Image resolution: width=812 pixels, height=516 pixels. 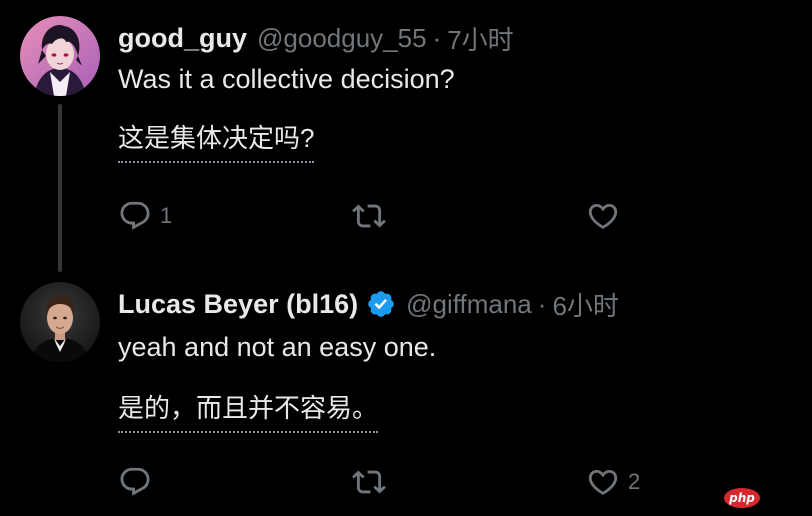 What do you see at coordinates (238, 304) in the screenshot?
I see `display-name: Lucas Beyer (bl16)` at bounding box center [238, 304].